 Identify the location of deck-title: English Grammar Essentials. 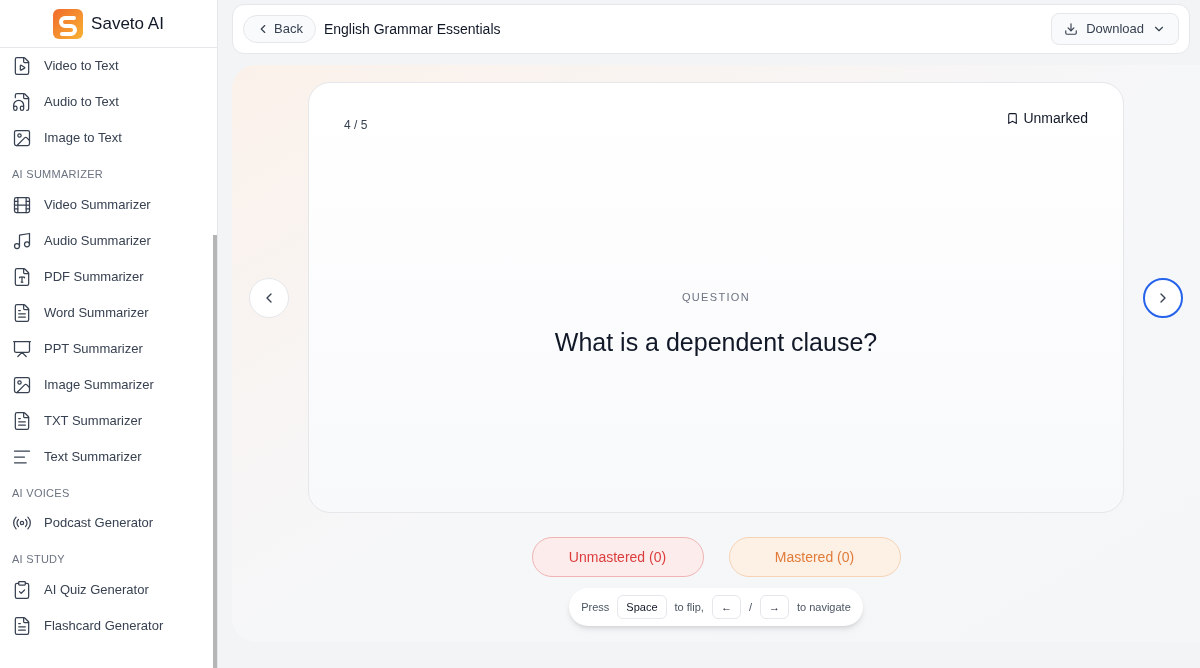
(412, 29).